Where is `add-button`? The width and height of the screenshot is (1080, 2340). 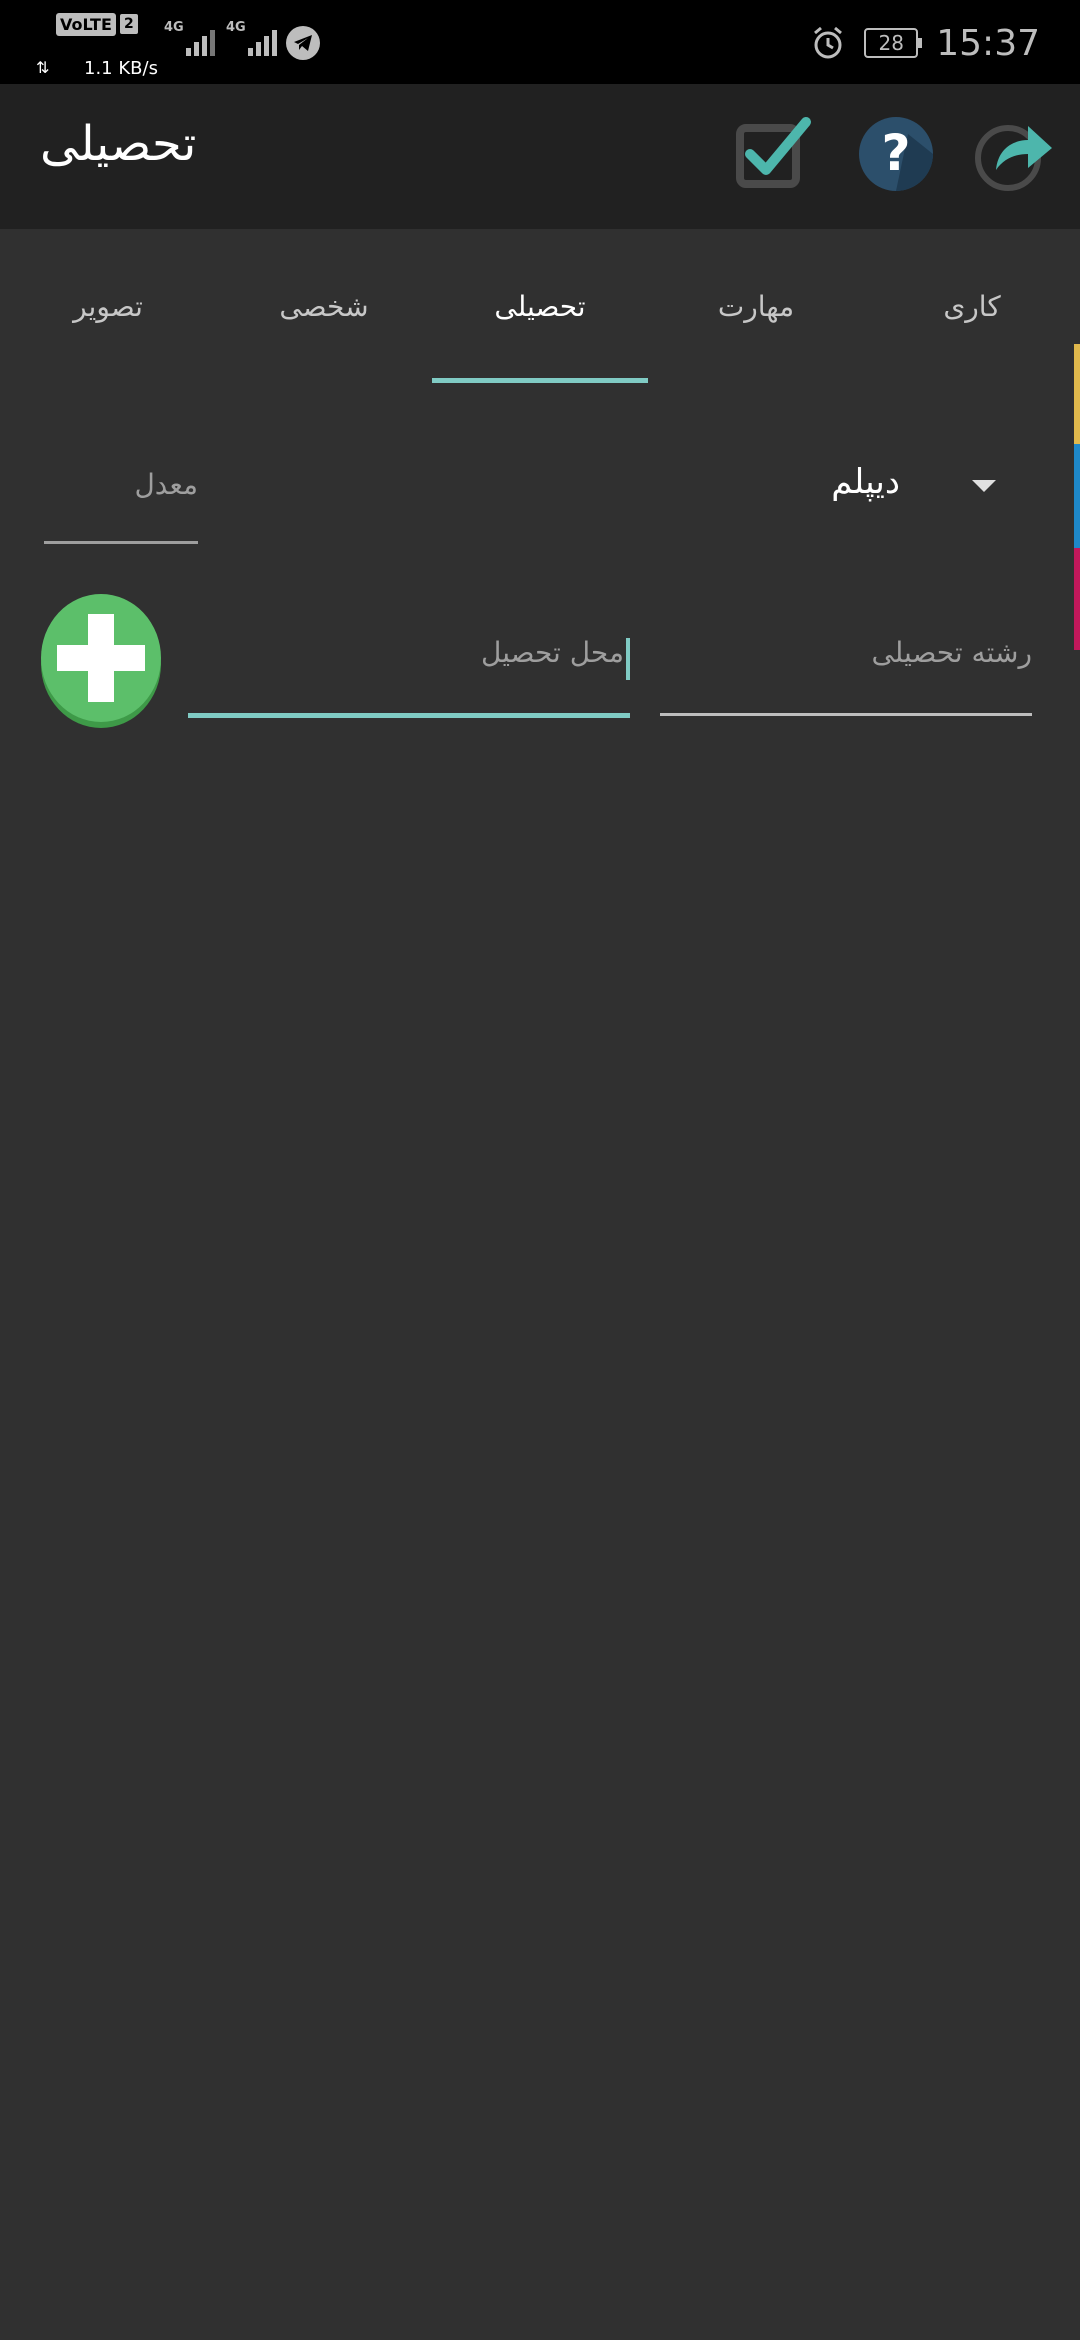 add-button is located at coordinates (101, 660).